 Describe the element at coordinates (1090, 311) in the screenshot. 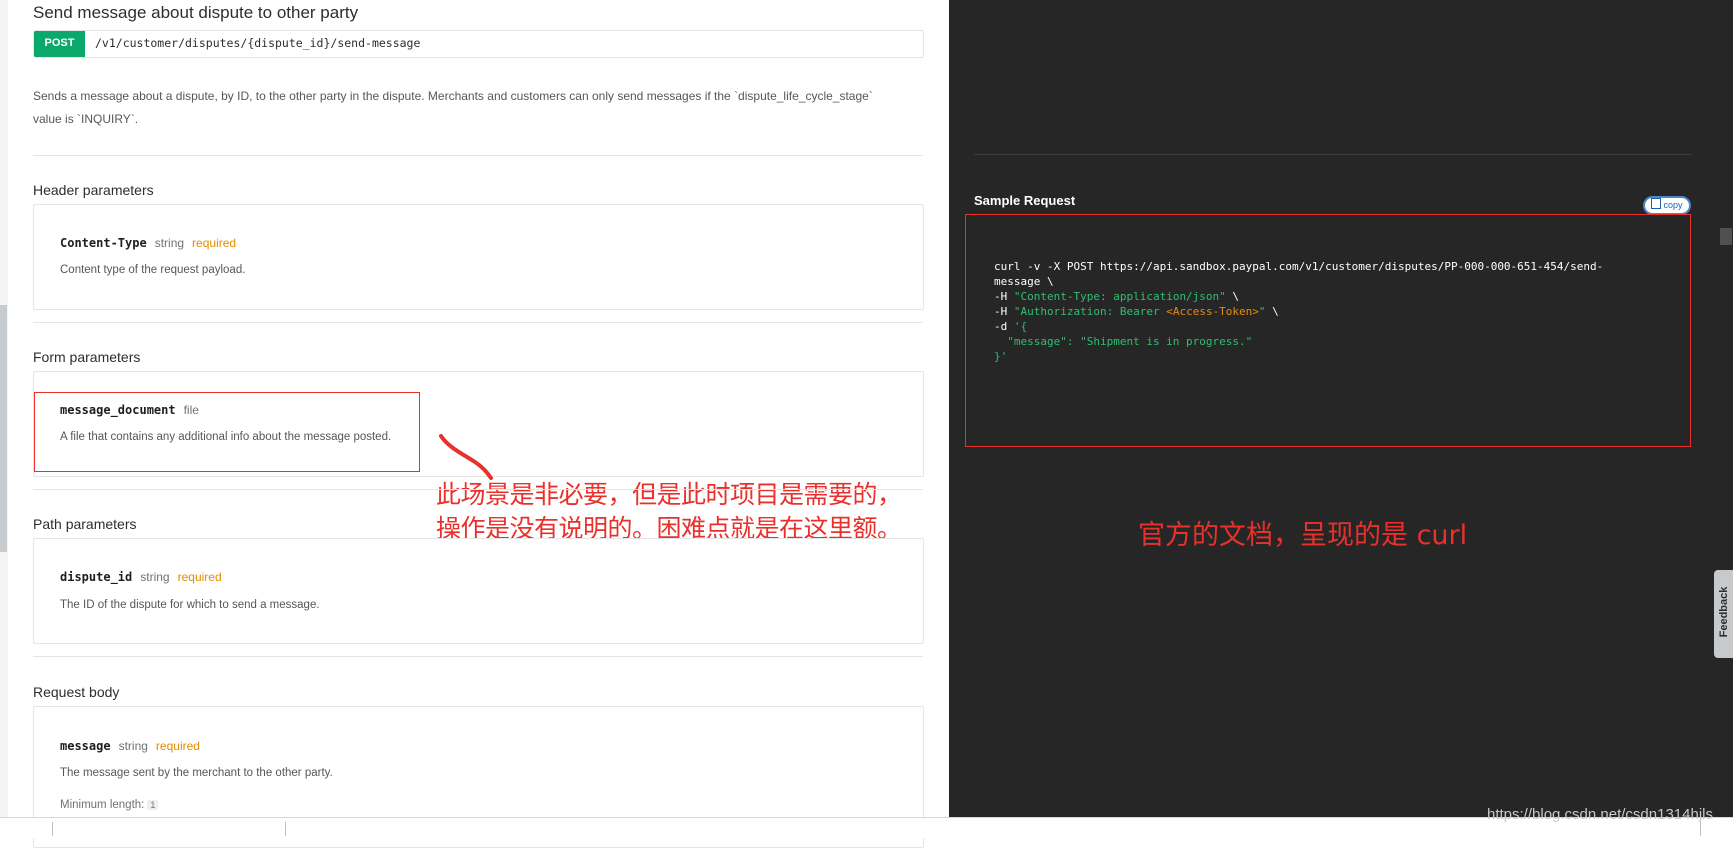

I see `code-string: "Authorization: Bearer` at that location.